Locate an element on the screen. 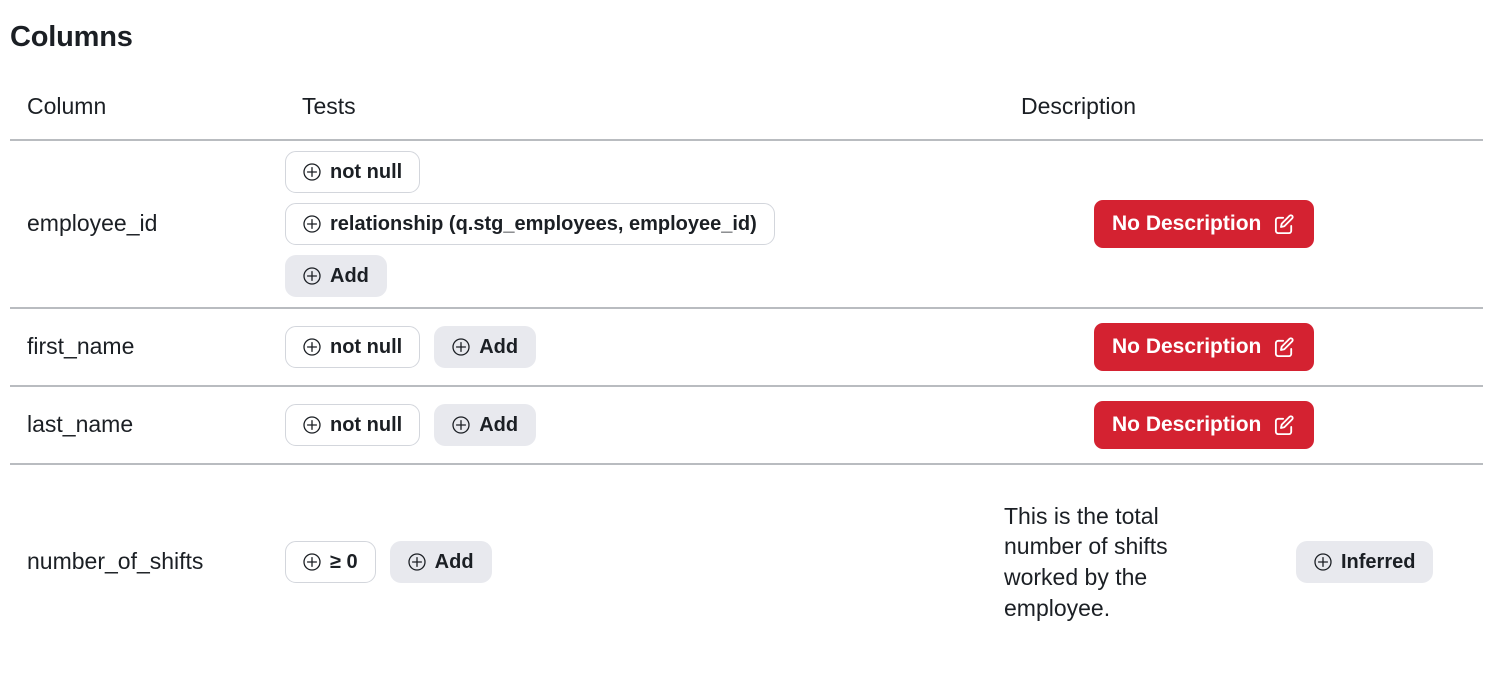 Image resolution: width=1506 pixels, height=686 pixels. column-name: number_of_shifts is located at coordinates (115, 561).